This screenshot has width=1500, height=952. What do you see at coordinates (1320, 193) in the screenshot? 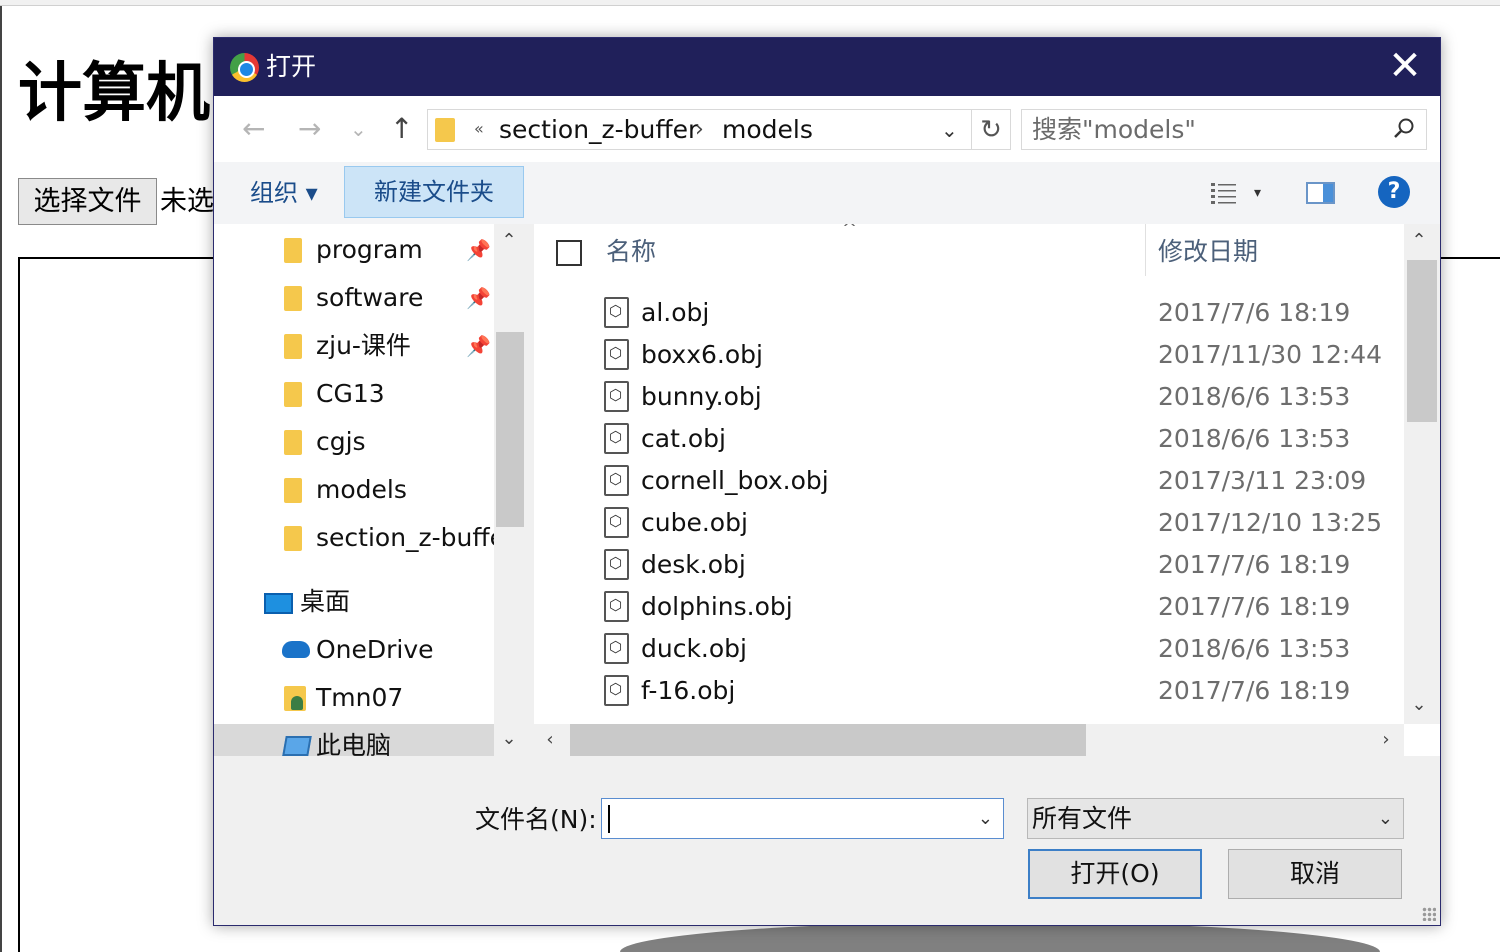
I see `preview-pane-icon` at bounding box center [1320, 193].